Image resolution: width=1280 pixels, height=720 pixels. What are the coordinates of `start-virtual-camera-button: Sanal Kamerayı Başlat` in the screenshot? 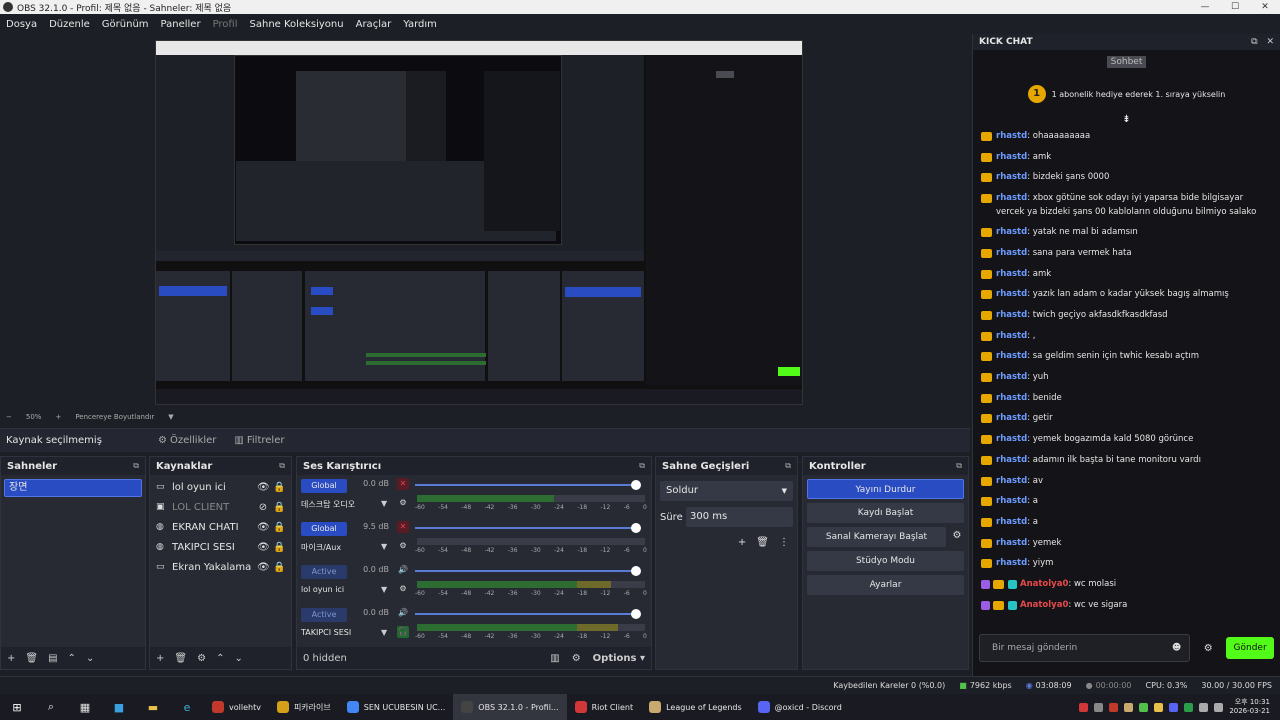 It's located at (876, 537).